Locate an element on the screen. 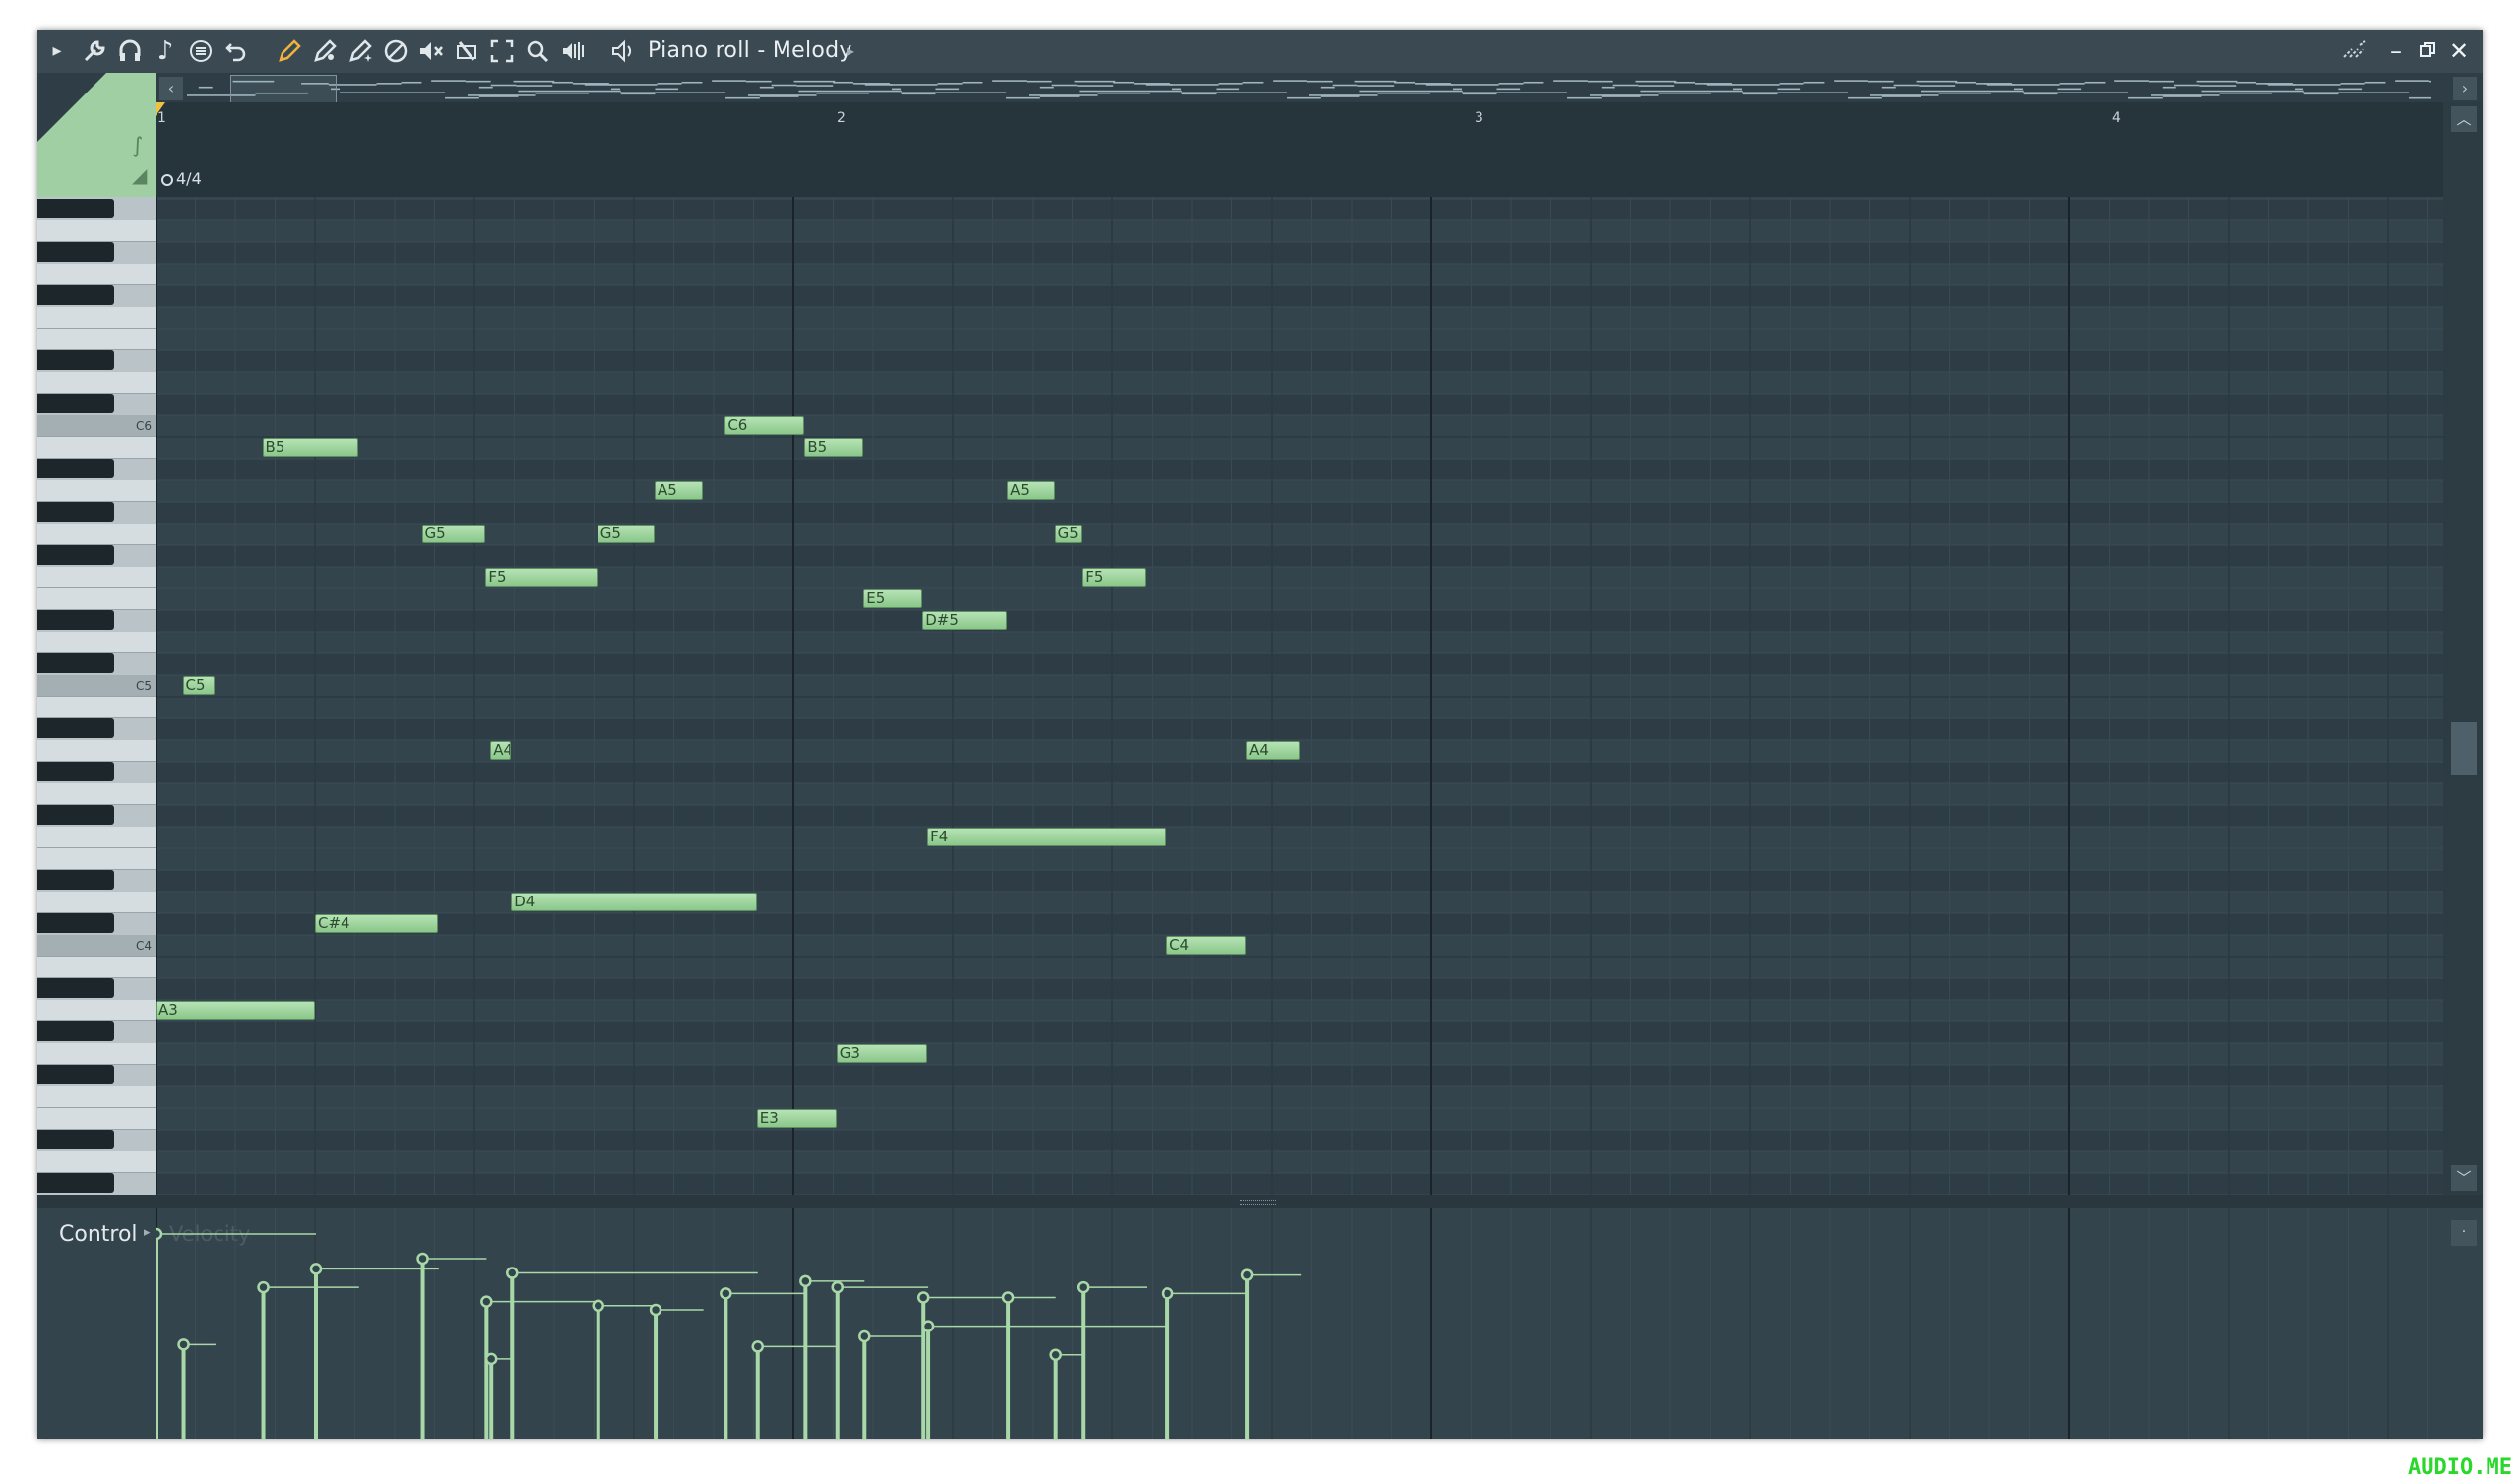 Image resolution: width=2520 pixels, height=1484 pixels. snap-icon is located at coordinates (201, 51).